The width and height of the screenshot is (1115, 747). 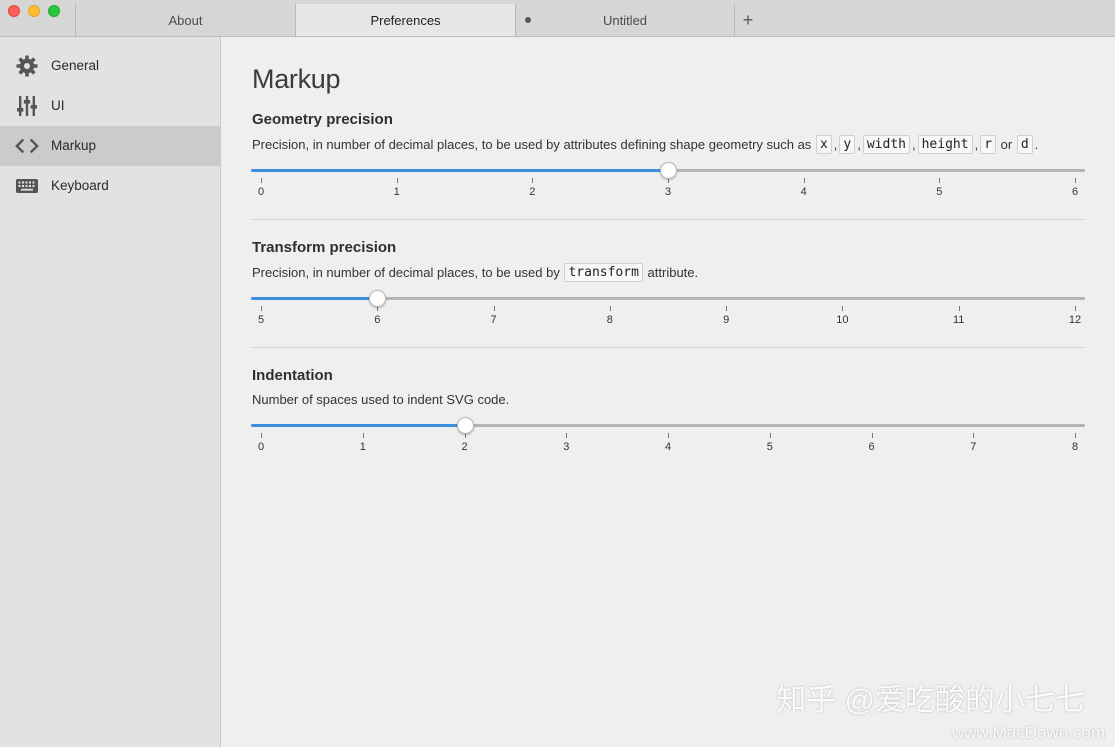 What do you see at coordinates (27, 146) in the screenshot?
I see `code-icon` at bounding box center [27, 146].